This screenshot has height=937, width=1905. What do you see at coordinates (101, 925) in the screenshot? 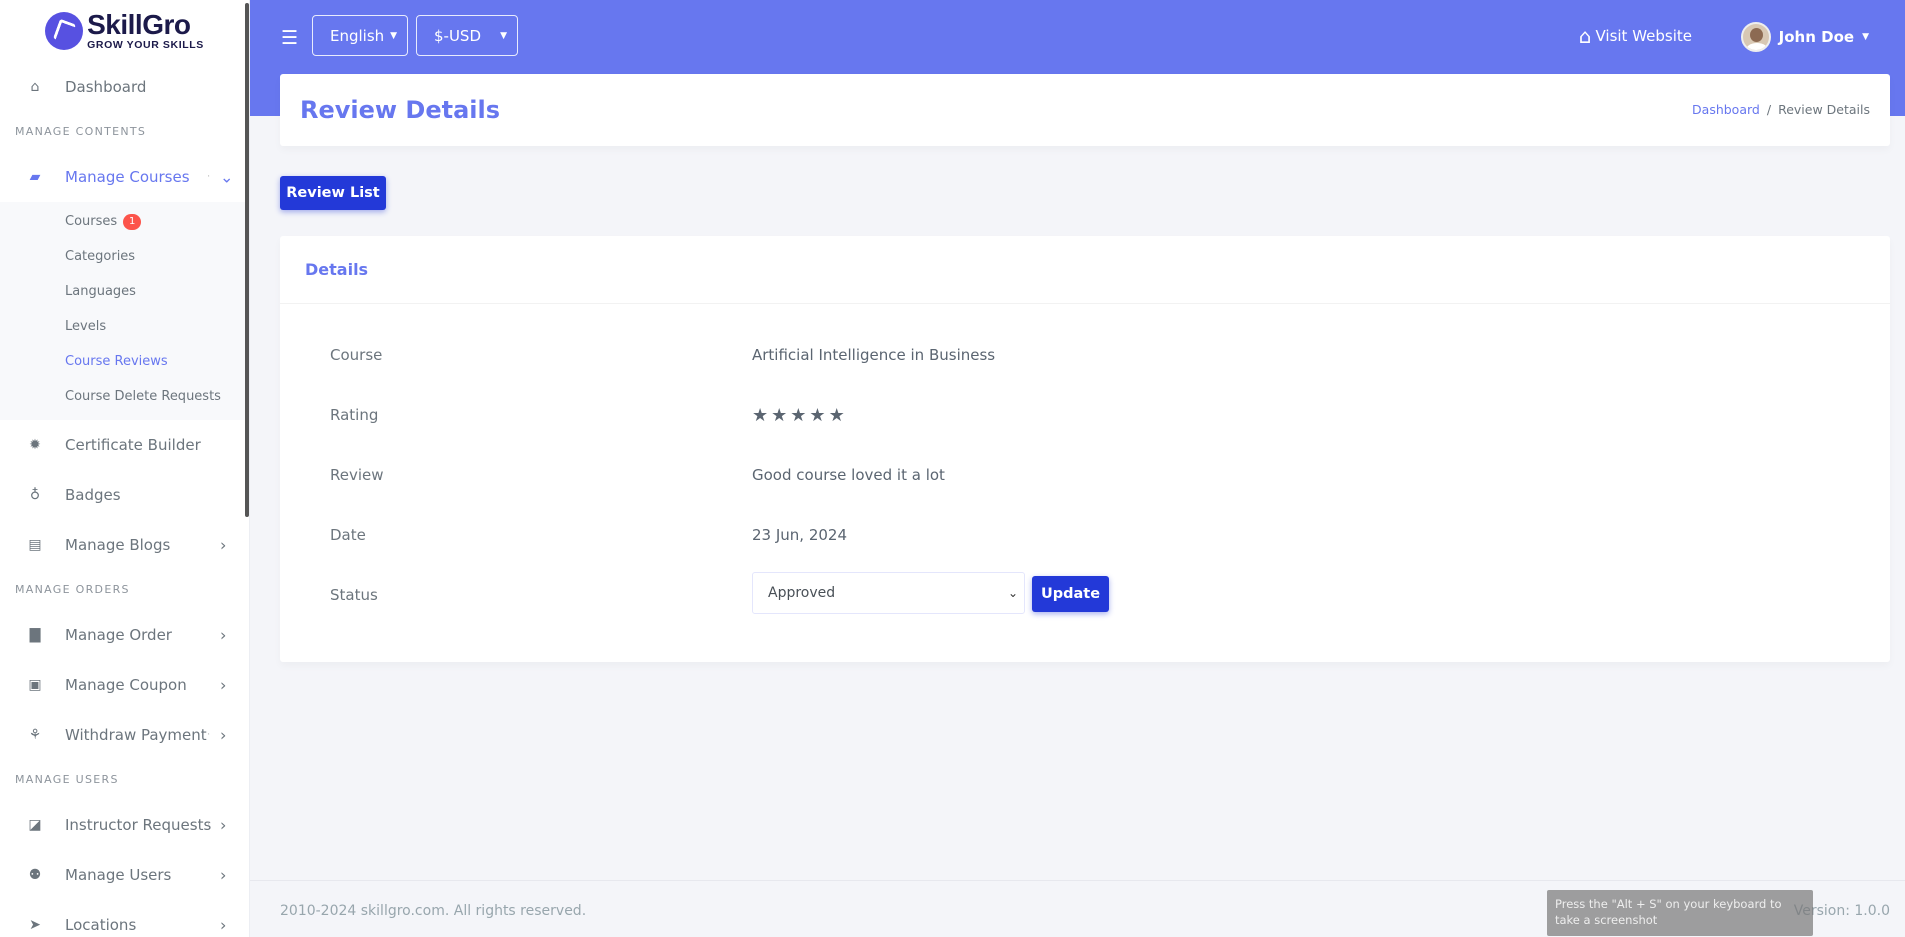
I see `sidebar-item-label: Locations` at bounding box center [101, 925].